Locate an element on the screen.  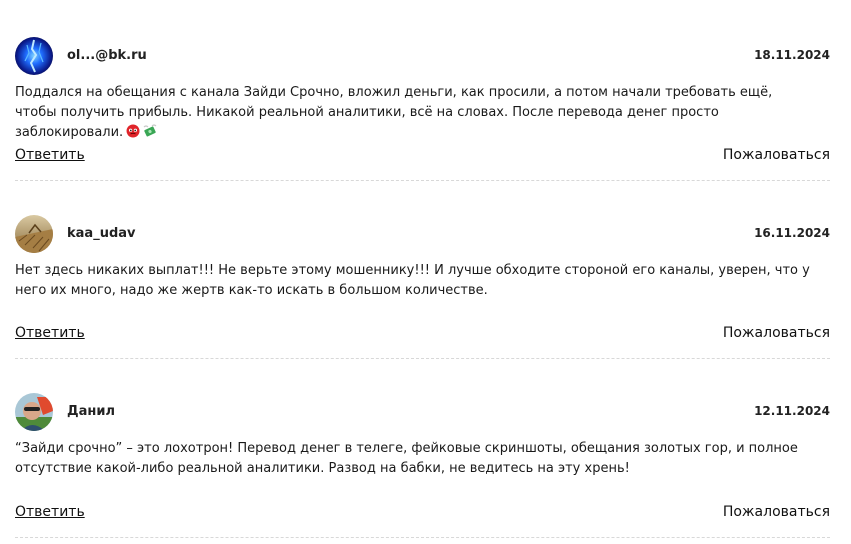
comment-author: Данил is located at coordinates (91, 411).